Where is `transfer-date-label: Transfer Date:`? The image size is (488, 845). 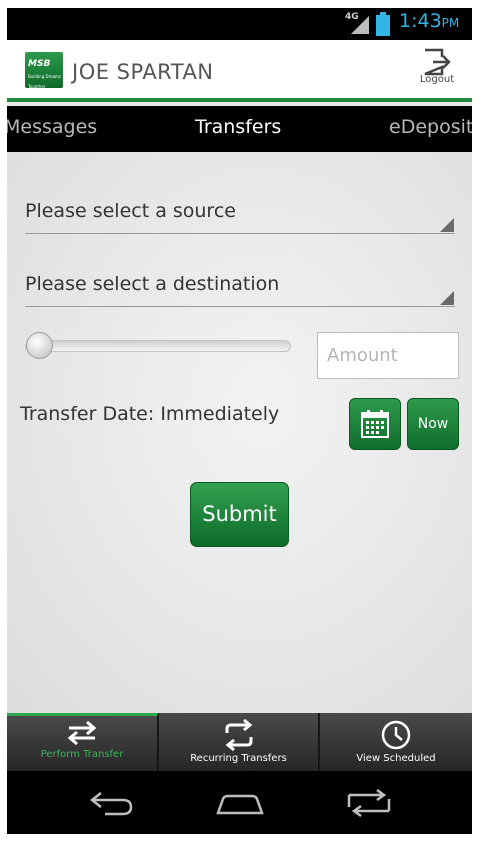
transfer-date-label: Transfer Date: is located at coordinates (87, 414).